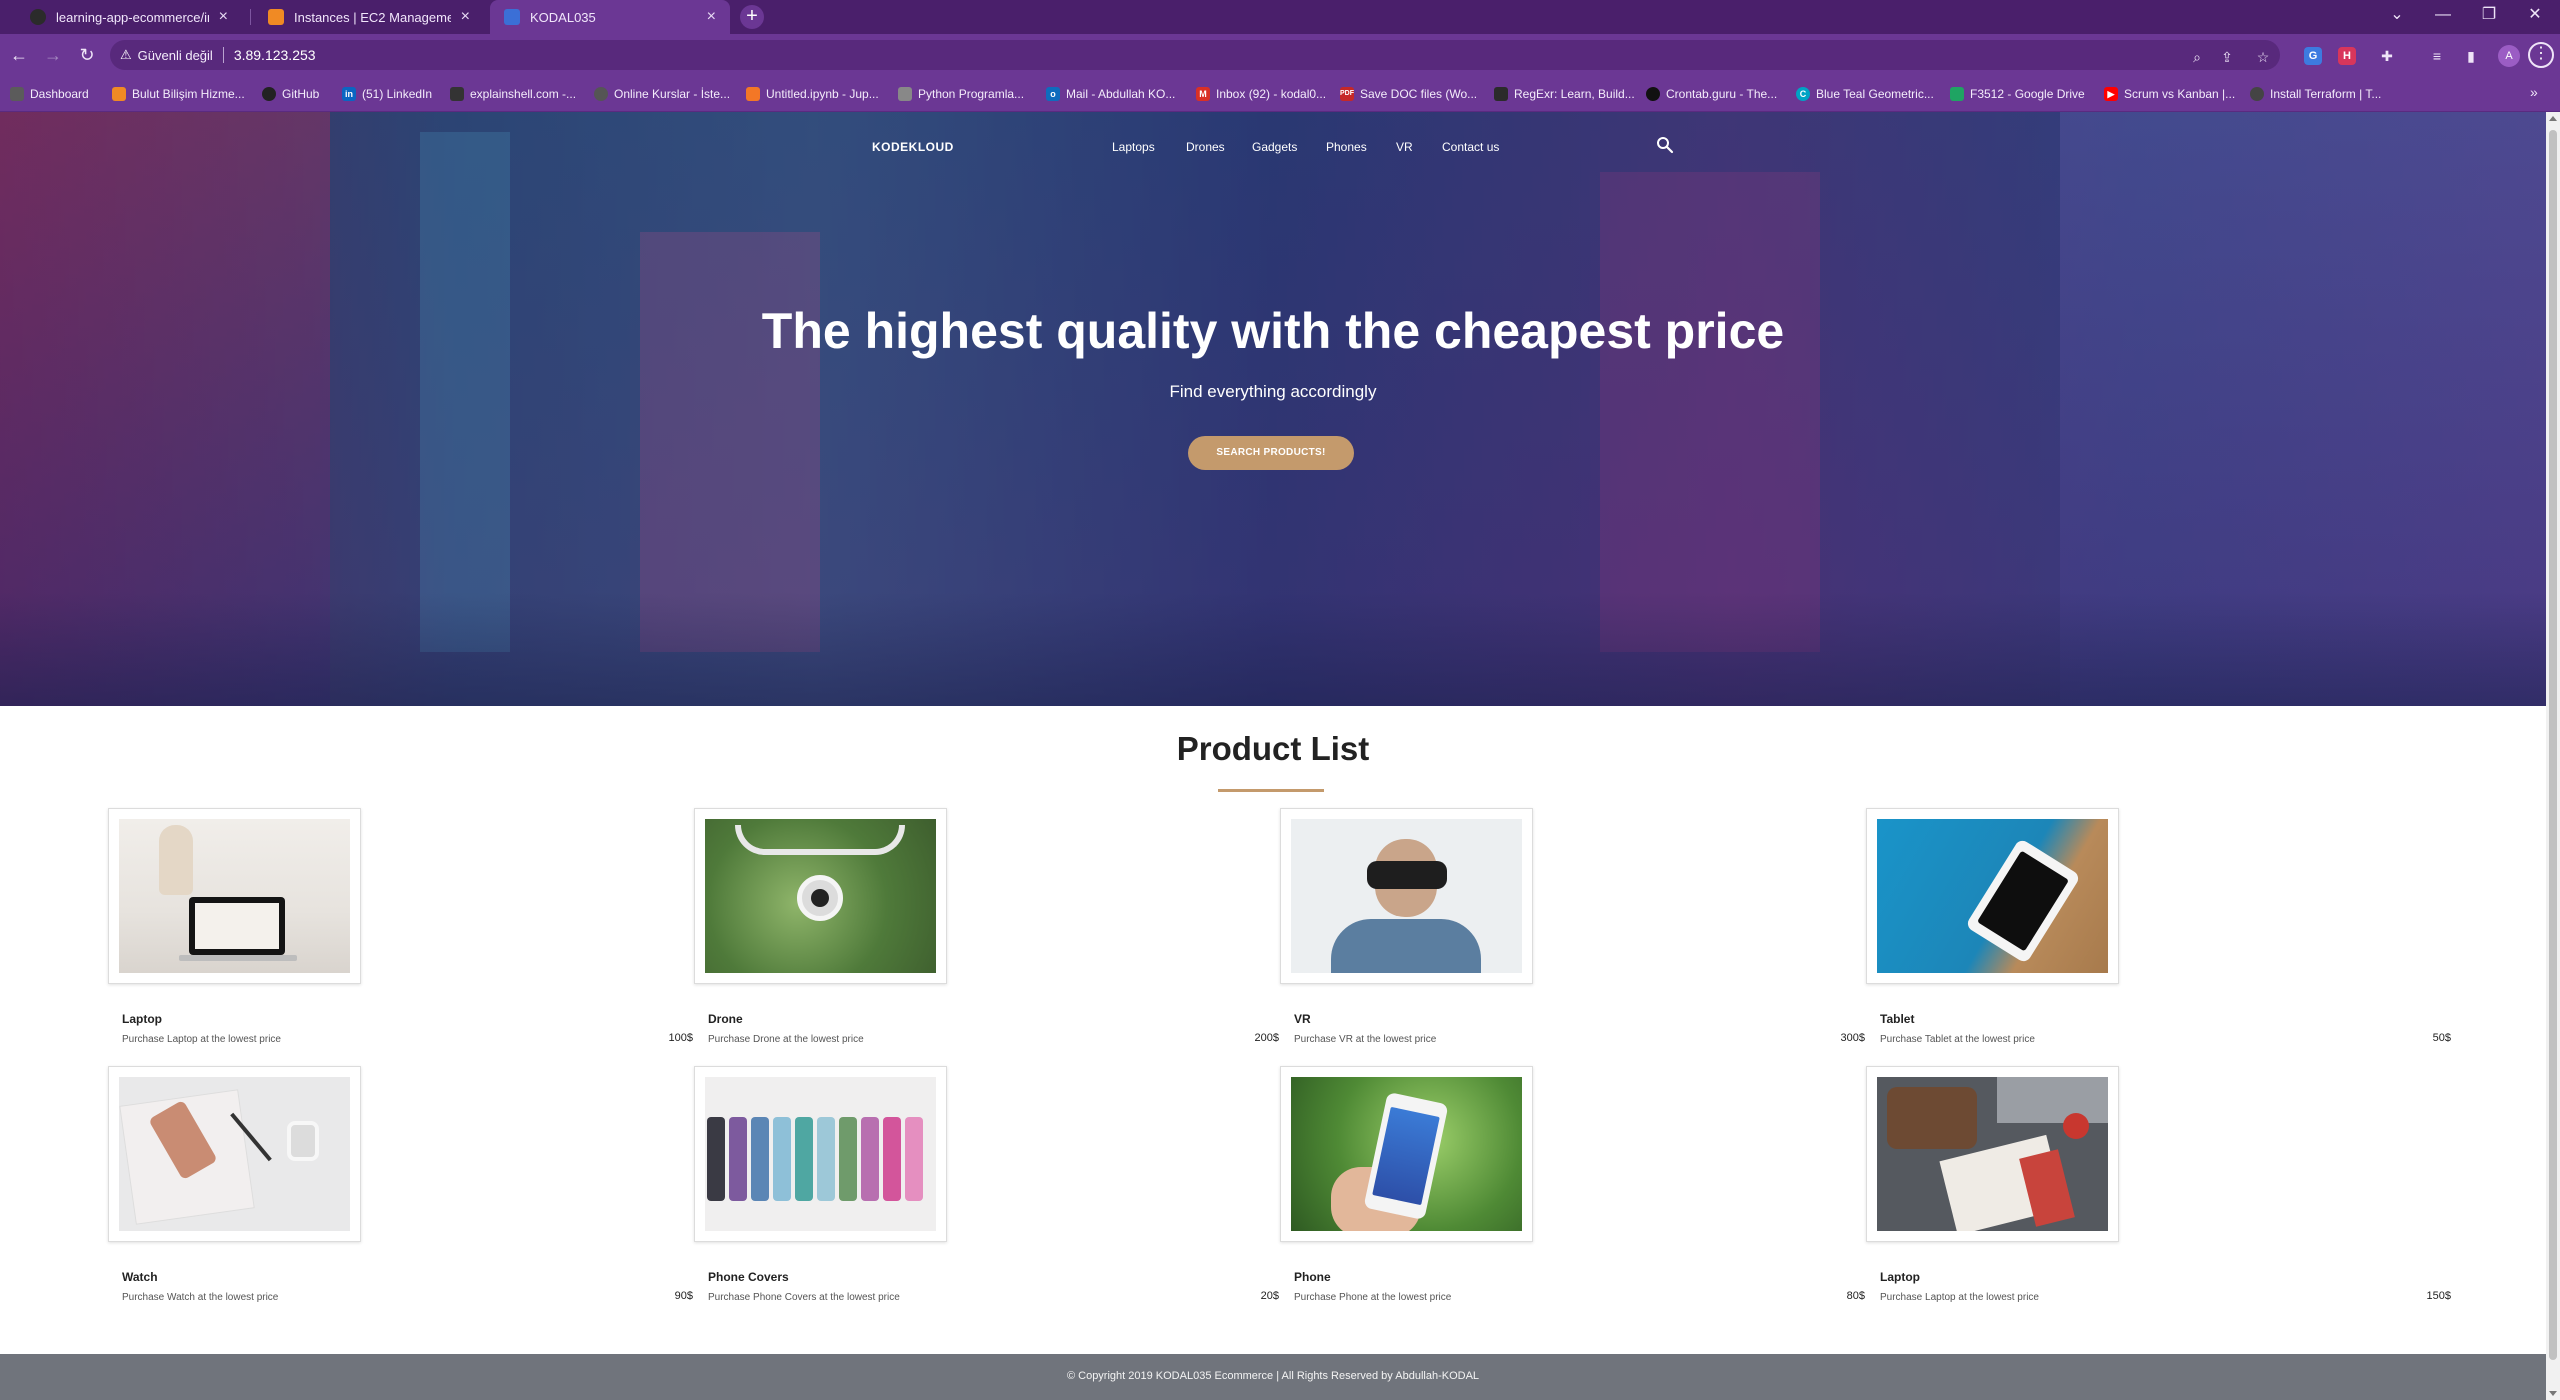 The image size is (2560, 1400). I want to click on product-name: Tablet, so click(1897, 1019).